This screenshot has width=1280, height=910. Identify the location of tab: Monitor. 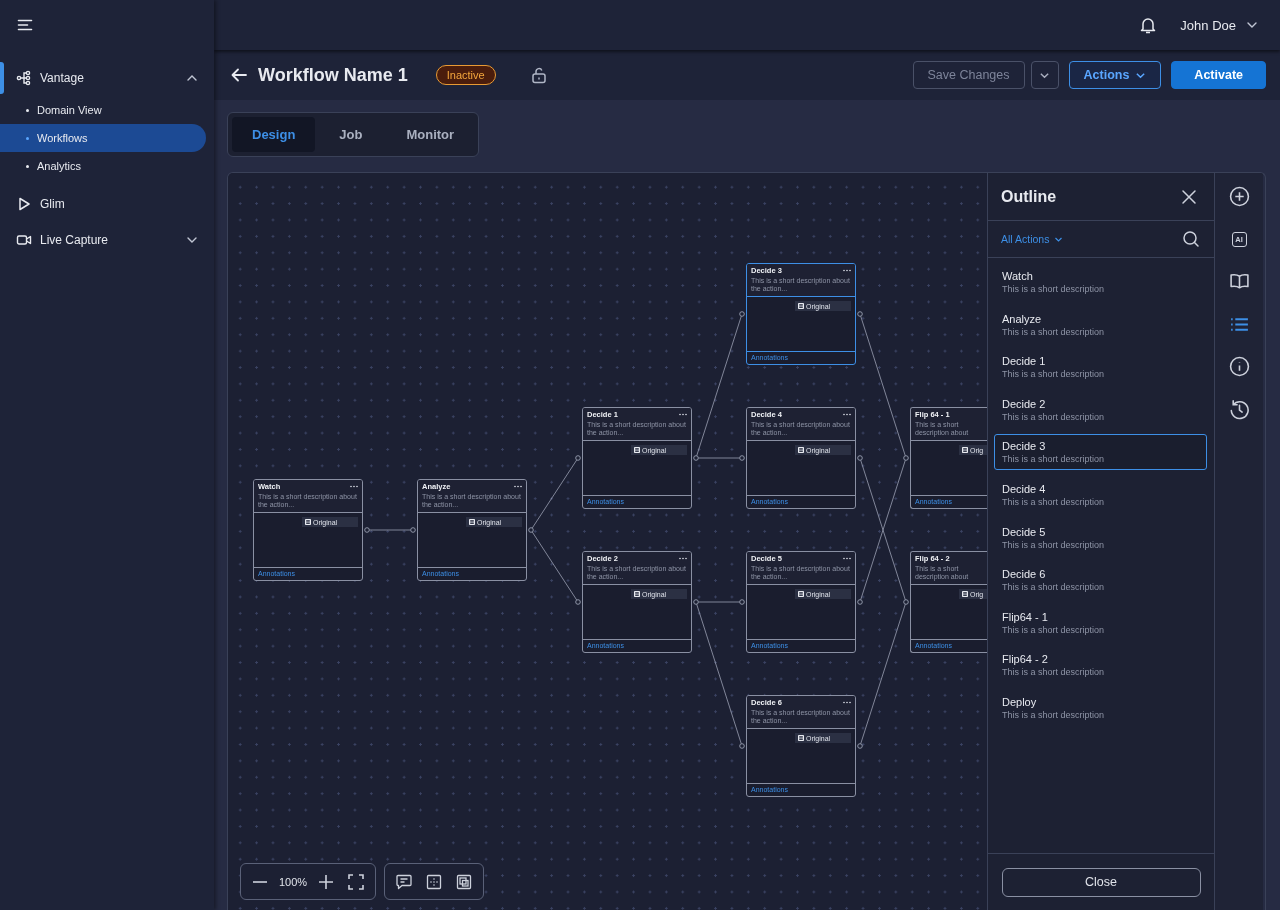
(430, 134).